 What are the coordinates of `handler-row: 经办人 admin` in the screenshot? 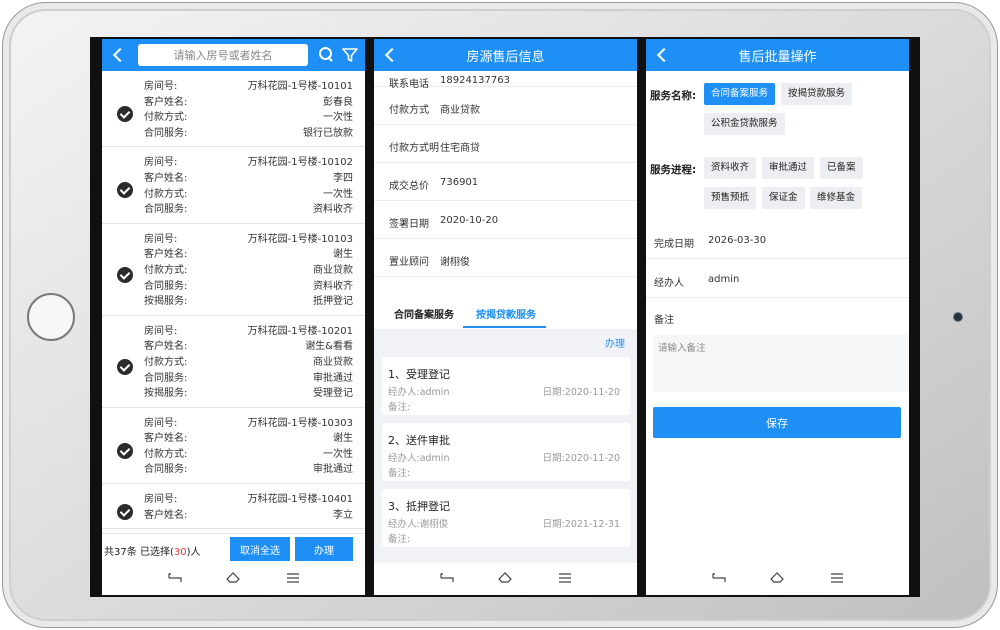 It's located at (777, 279).